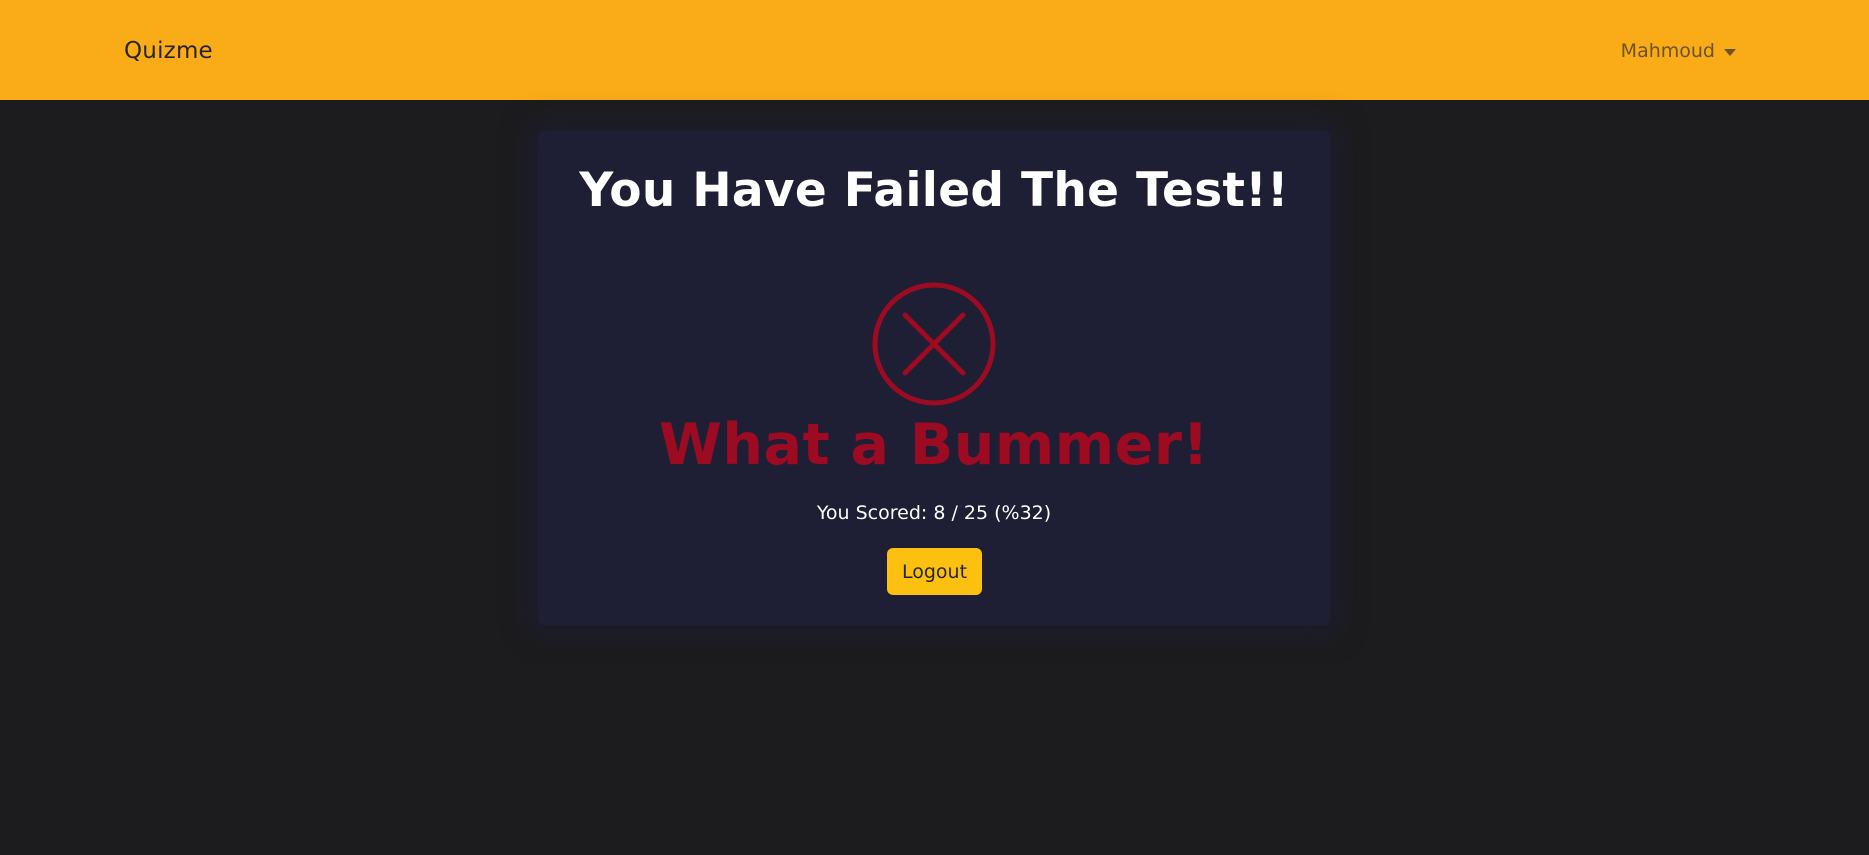  I want to click on logout-button: Logout, so click(934, 571).